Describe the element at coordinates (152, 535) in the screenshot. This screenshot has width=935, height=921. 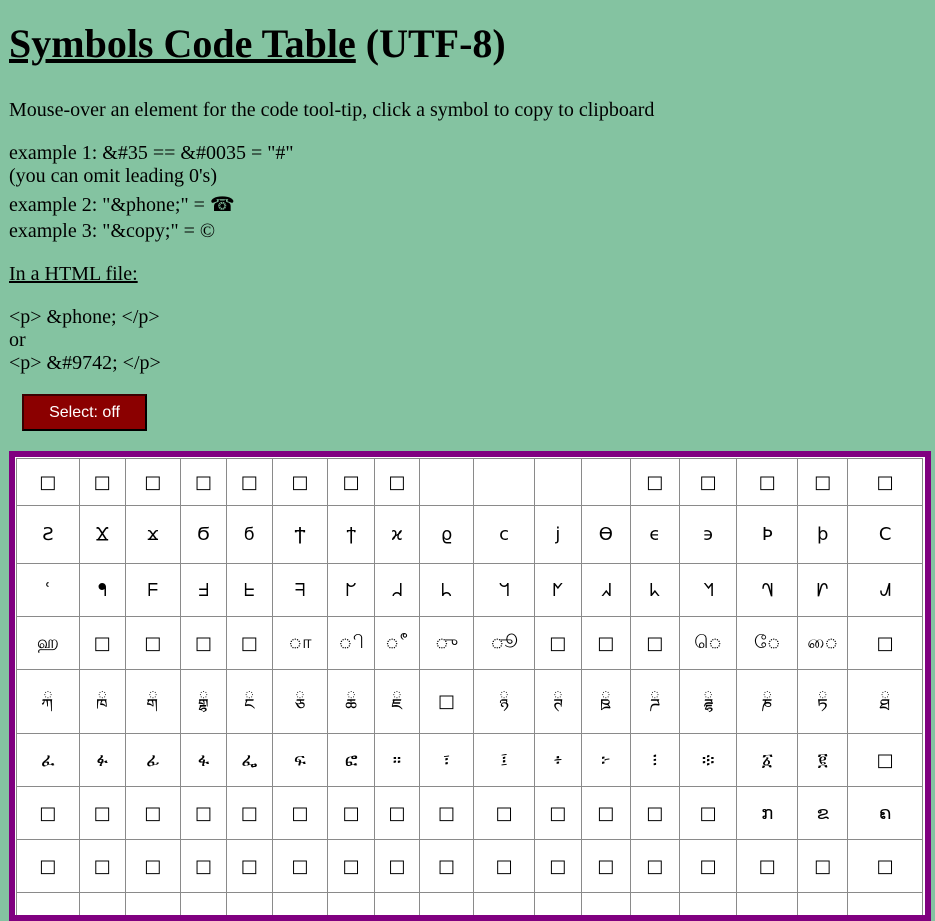
I see `symbol-cell: ϫ` at that location.